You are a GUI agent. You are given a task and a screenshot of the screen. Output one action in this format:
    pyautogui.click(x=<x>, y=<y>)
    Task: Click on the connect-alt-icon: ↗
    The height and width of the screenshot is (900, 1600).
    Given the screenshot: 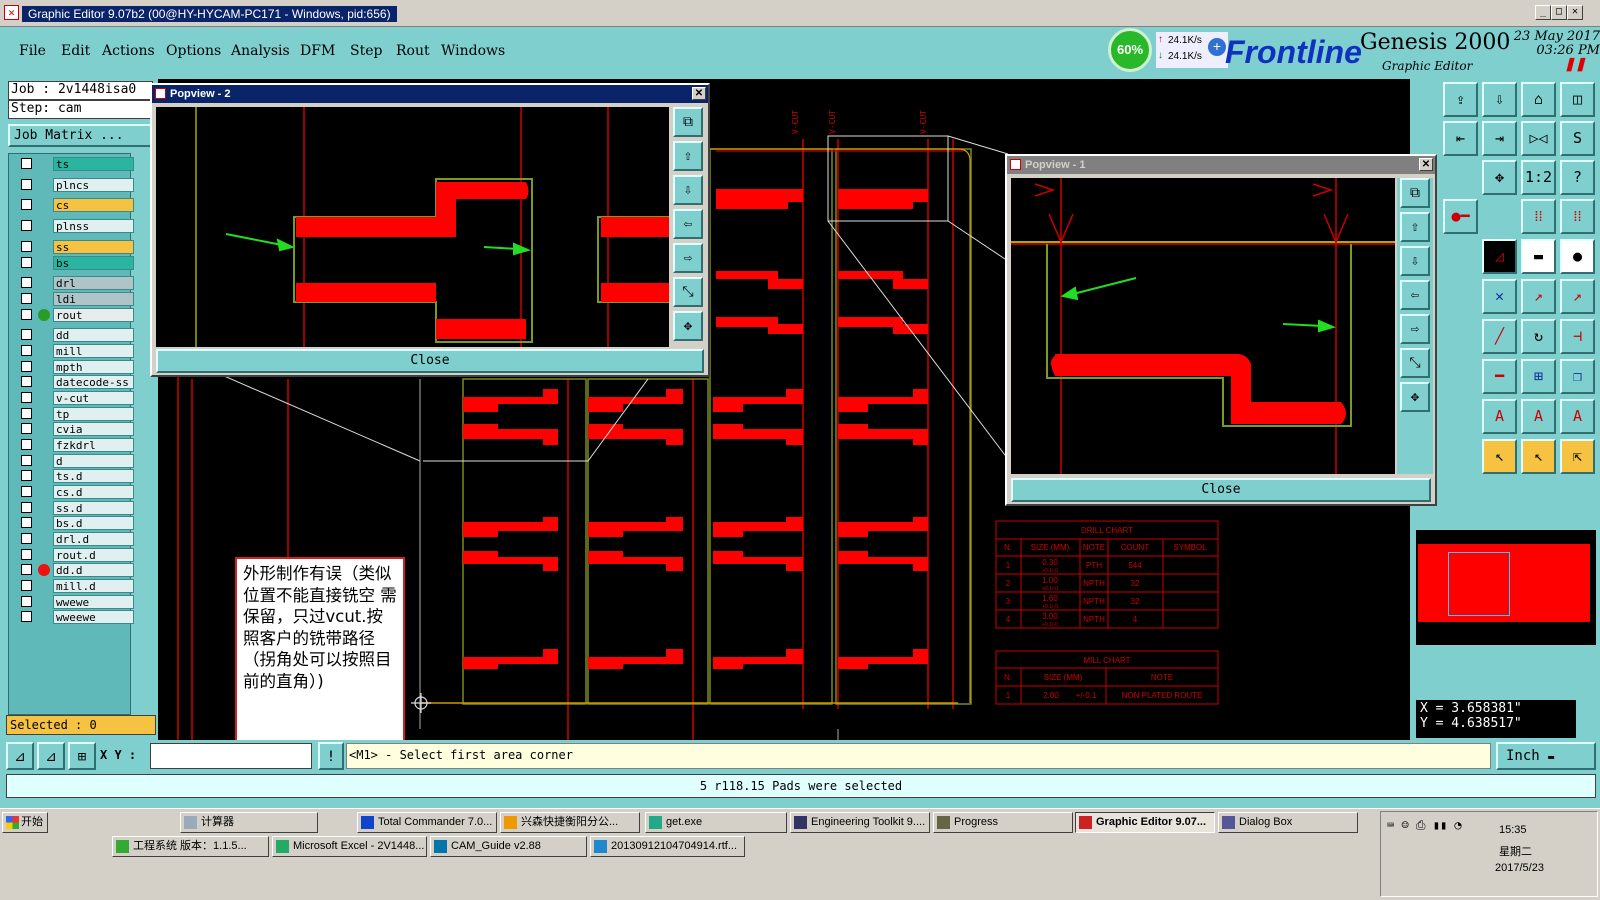 What is the action you would take?
    pyautogui.click(x=1577, y=296)
    